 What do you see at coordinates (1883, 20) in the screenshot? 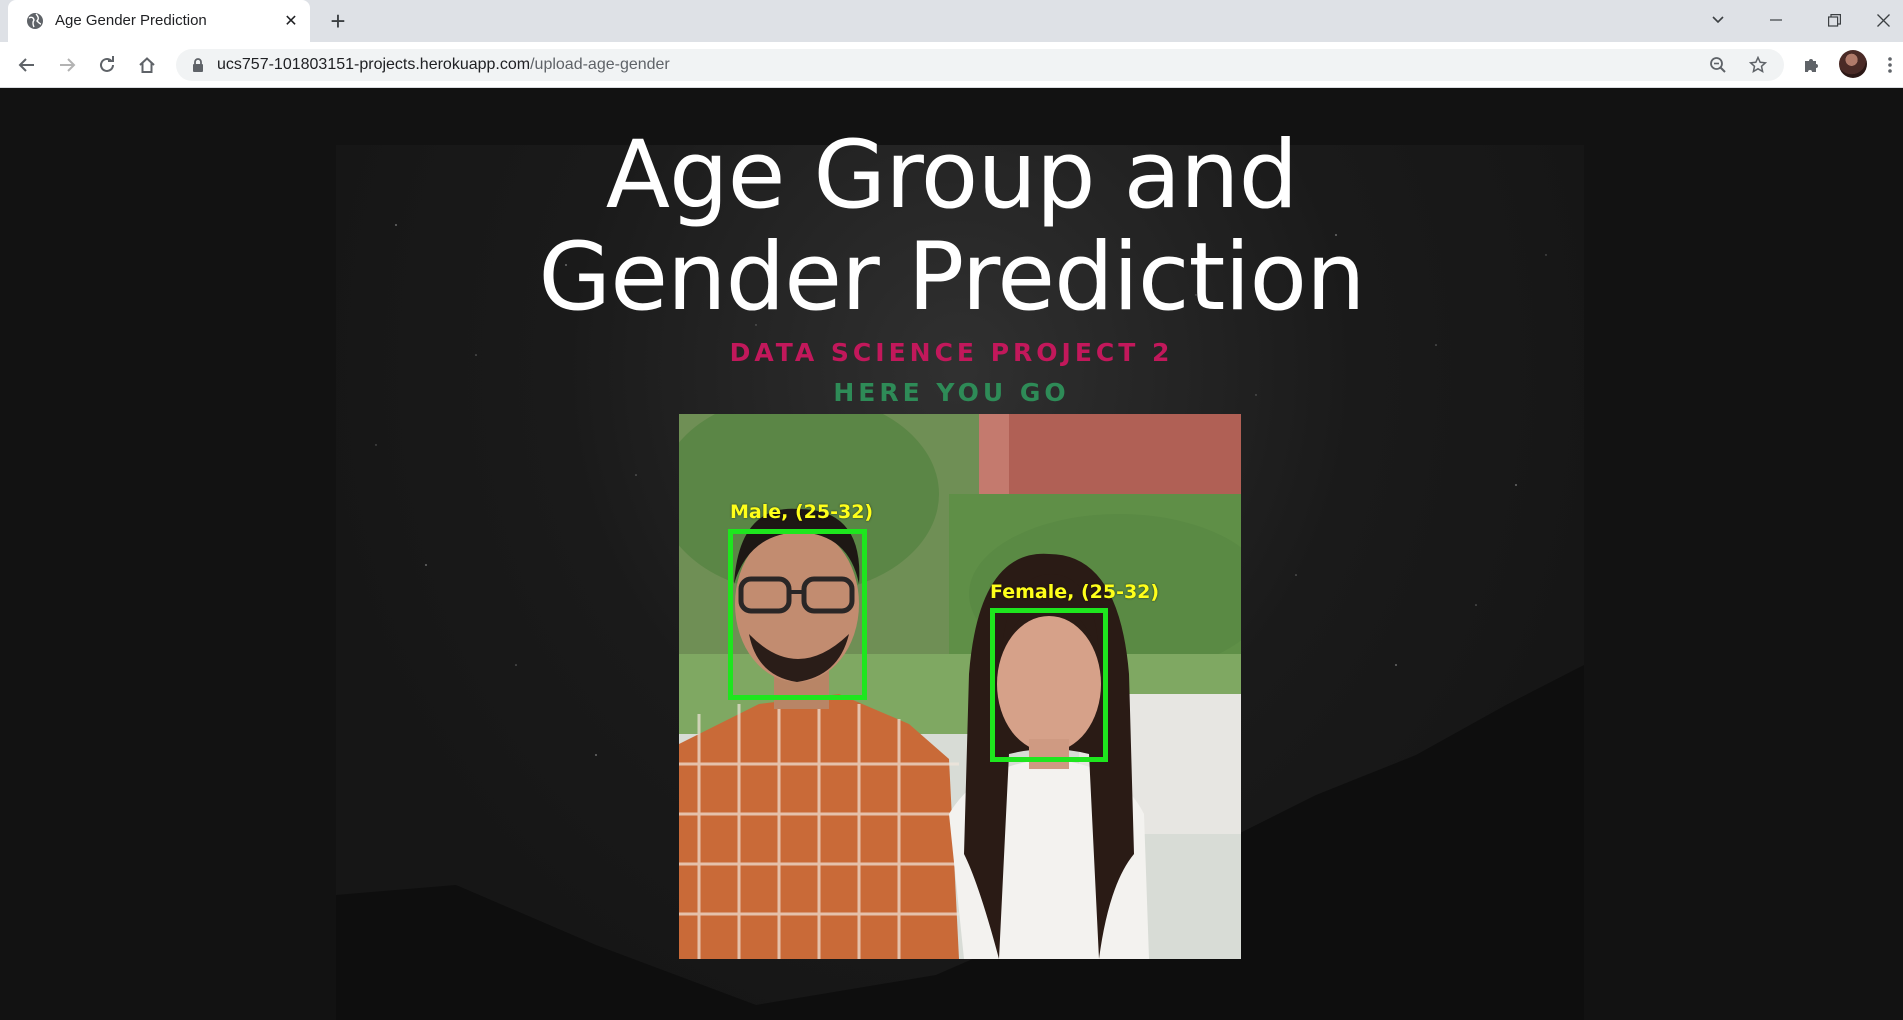
I see `close-window-button` at bounding box center [1883, 20].